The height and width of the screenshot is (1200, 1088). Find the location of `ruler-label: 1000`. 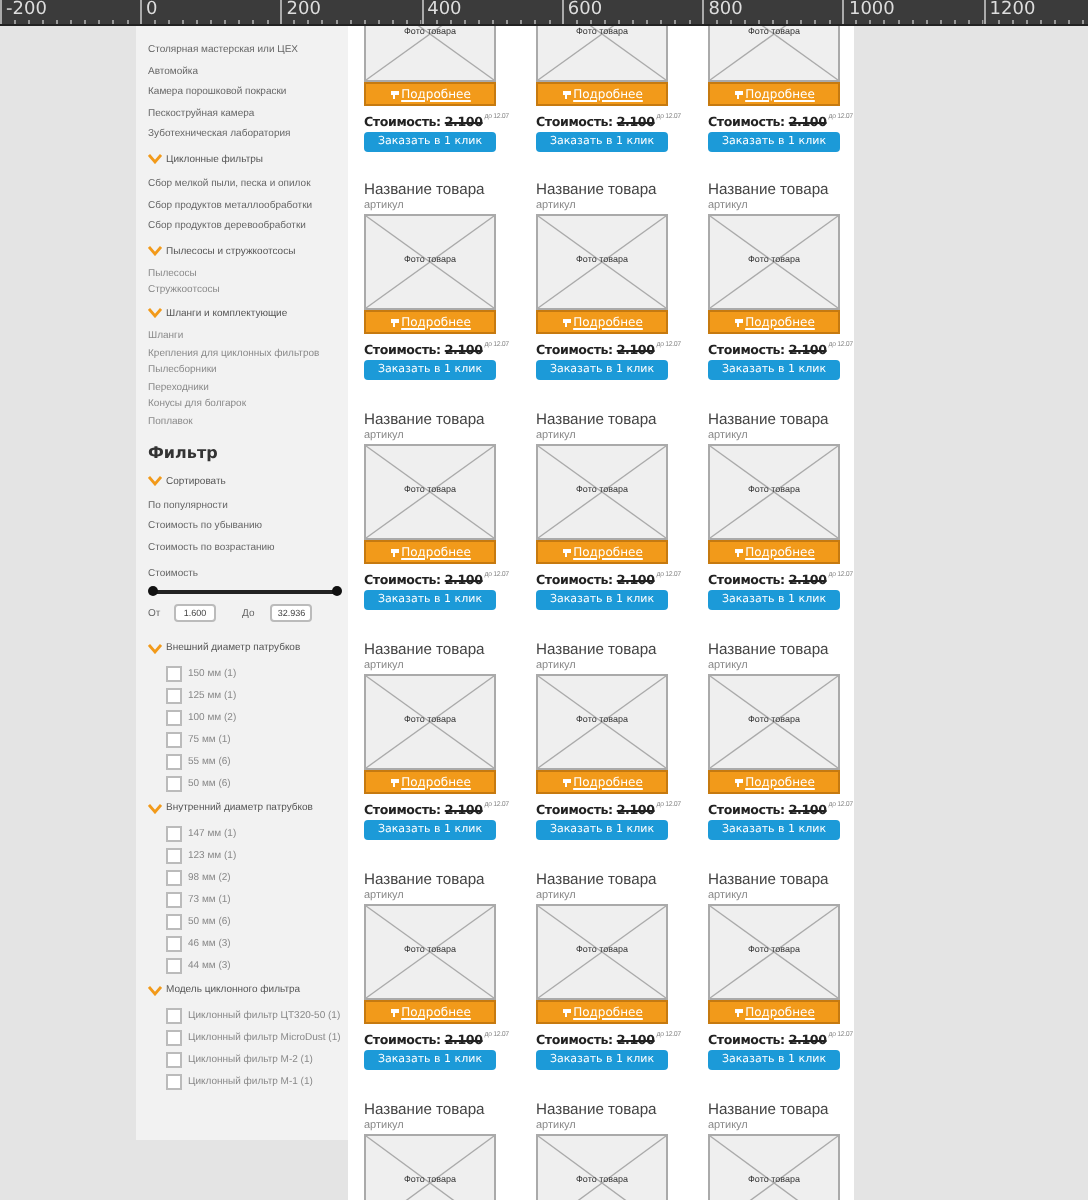

ruler-label: 1000 is located at coordinates (870, 11).